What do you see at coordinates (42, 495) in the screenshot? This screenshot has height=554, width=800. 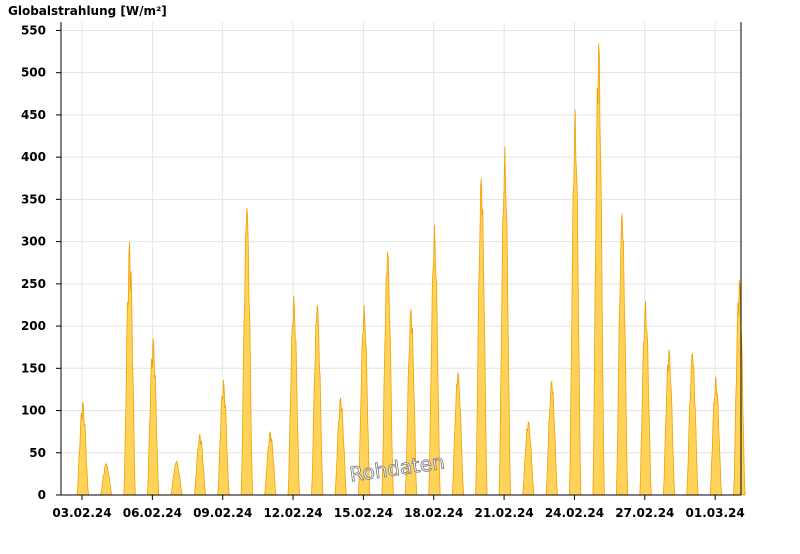 I see `y-tick-label: 0` at bounding box center [42, 495].